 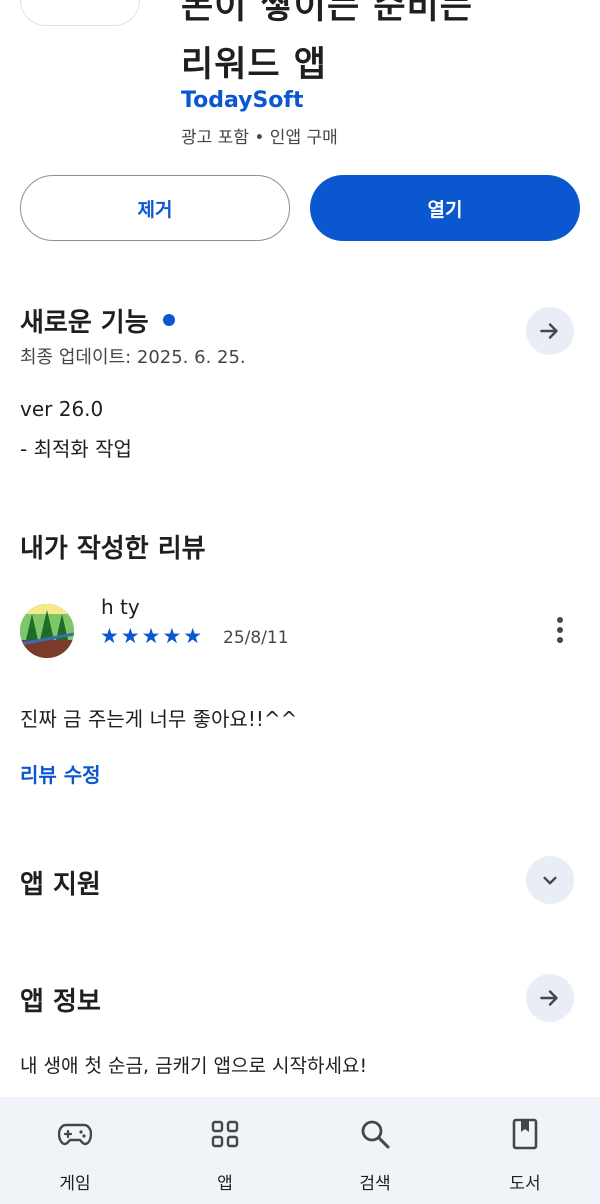 I want to click on version-text: ver 26.0, so click(x=62, y=409).